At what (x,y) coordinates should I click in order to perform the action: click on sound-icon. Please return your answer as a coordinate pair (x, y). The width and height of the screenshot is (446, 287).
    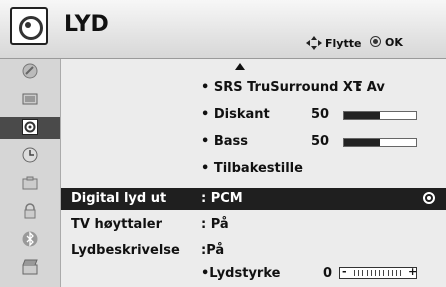
    Looking at the image, I should click on (30, 127).